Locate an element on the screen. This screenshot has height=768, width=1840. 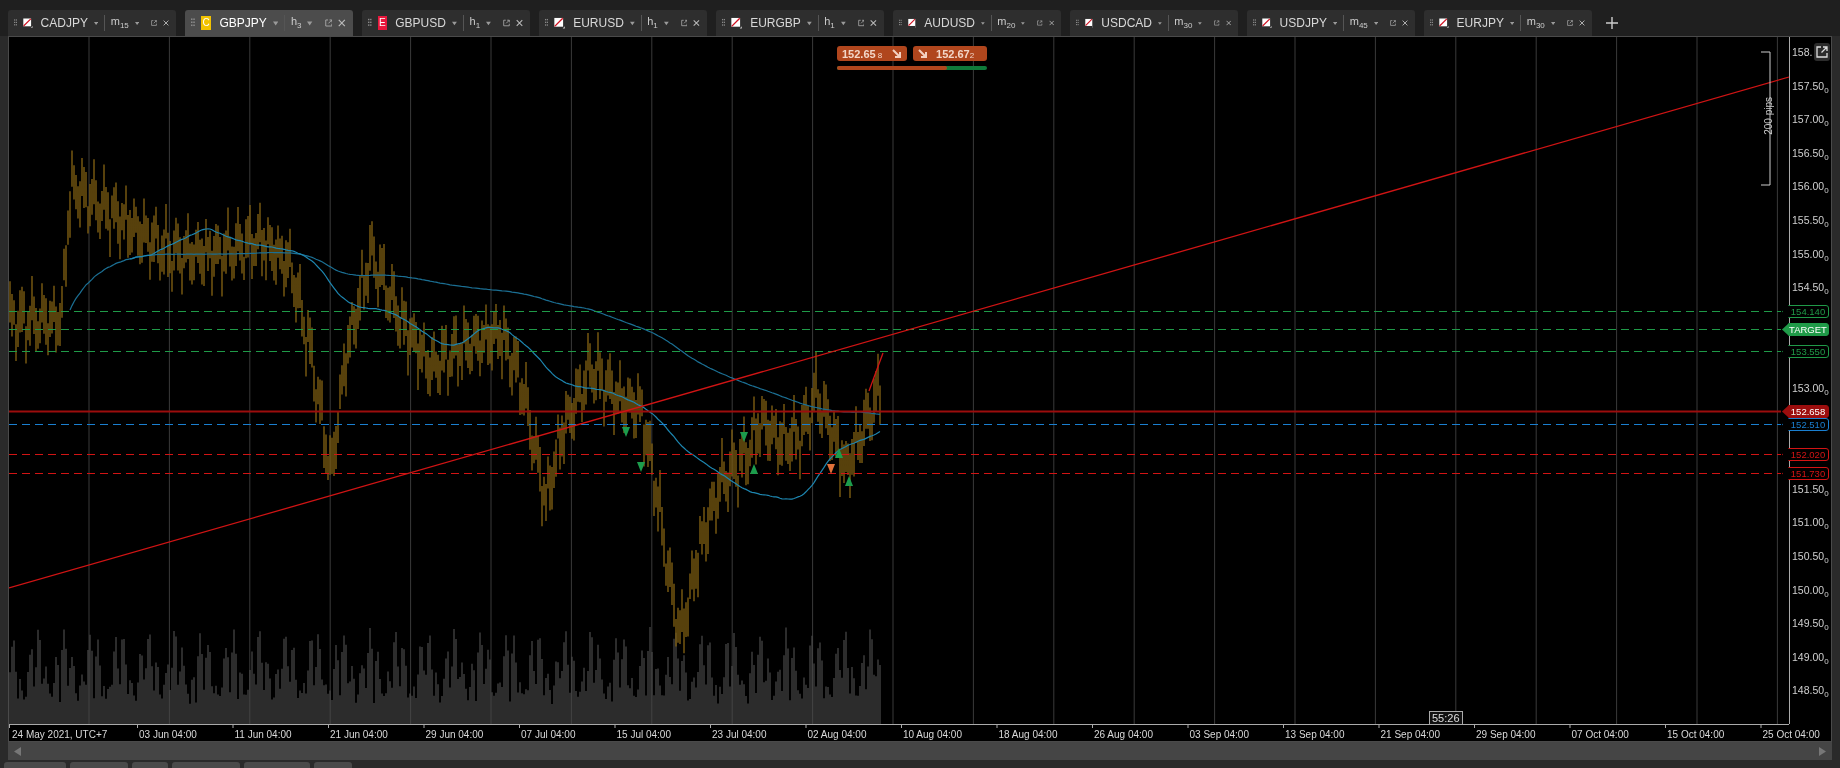
price-axis-label: 154.50$_{0}$ is located at coordinates (1810, 289).